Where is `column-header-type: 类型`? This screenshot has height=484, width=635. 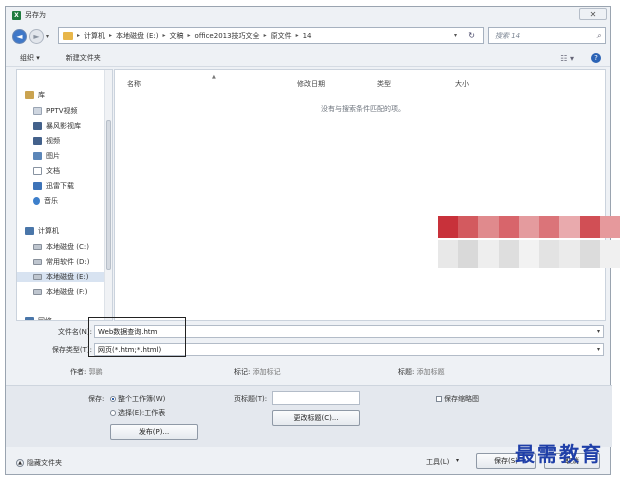 column-header-type: 类型 is located at coordinates (384, 84).